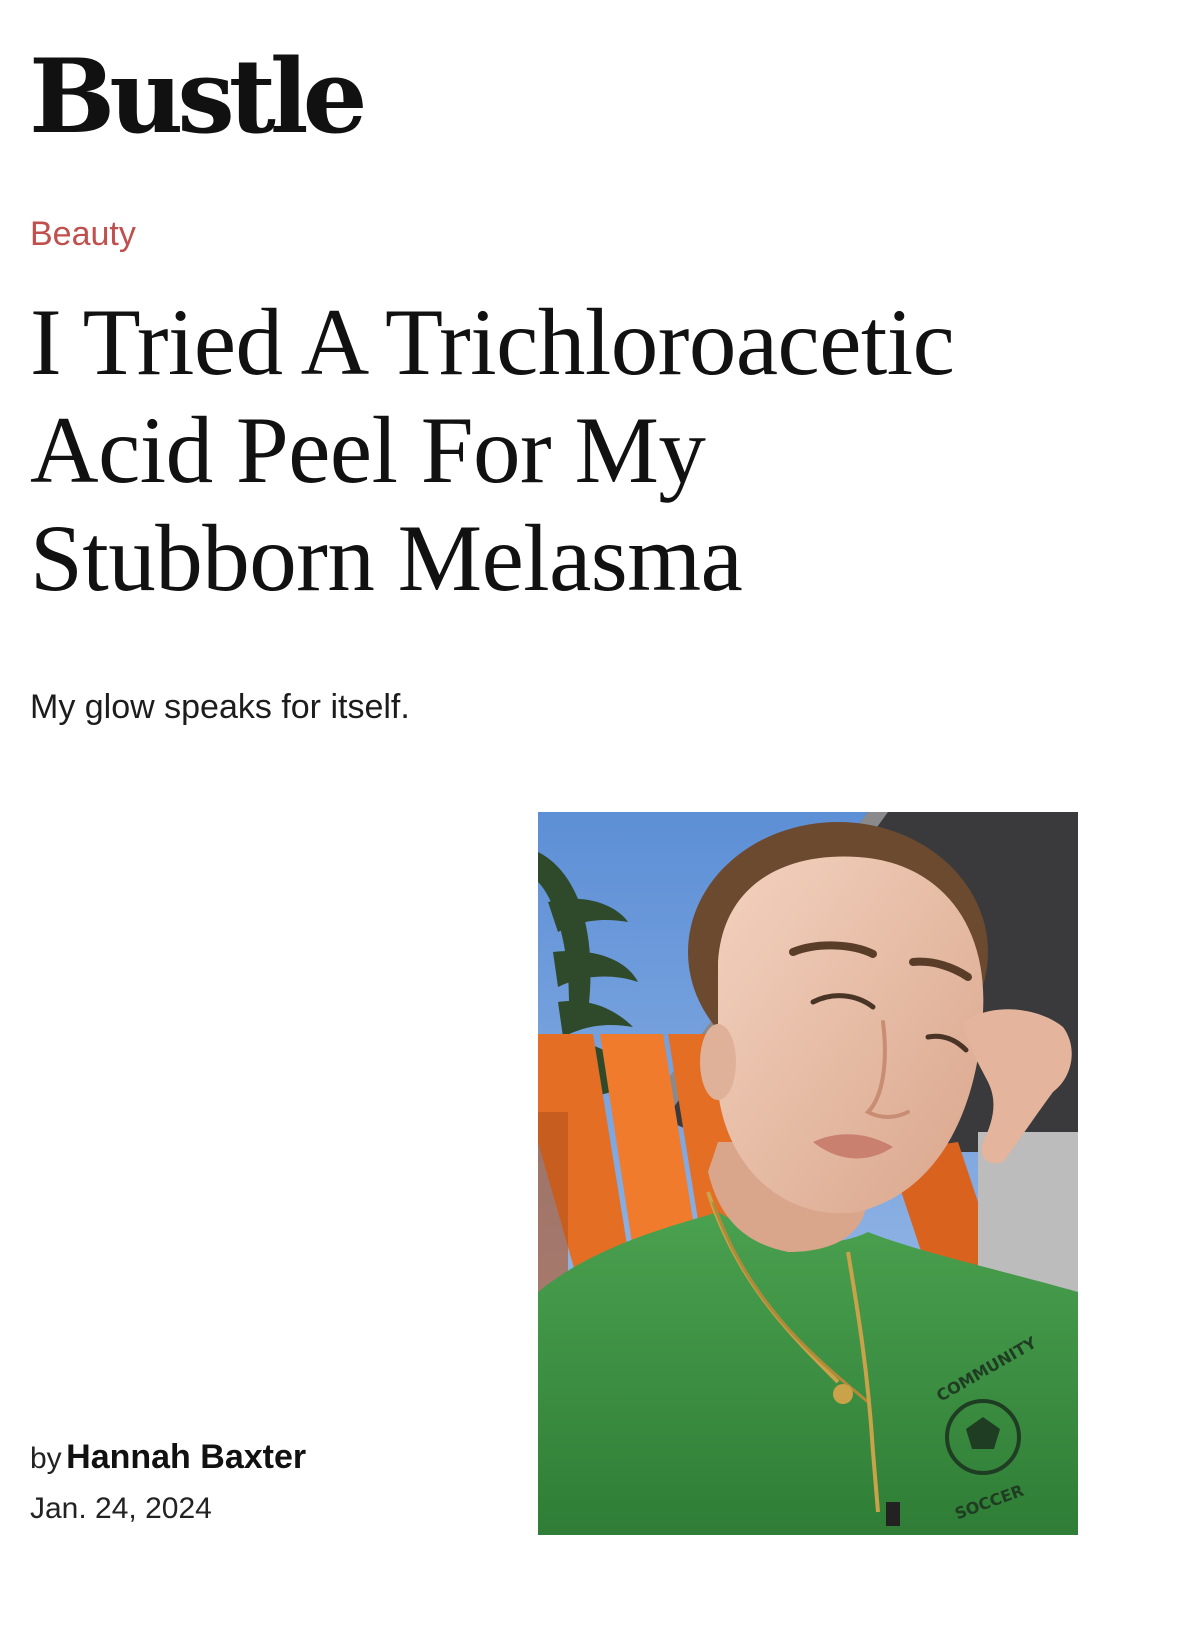  Describe the element at coordinates (198, 97) in the screenshot. I see `site-logo: Bustle` at that location.